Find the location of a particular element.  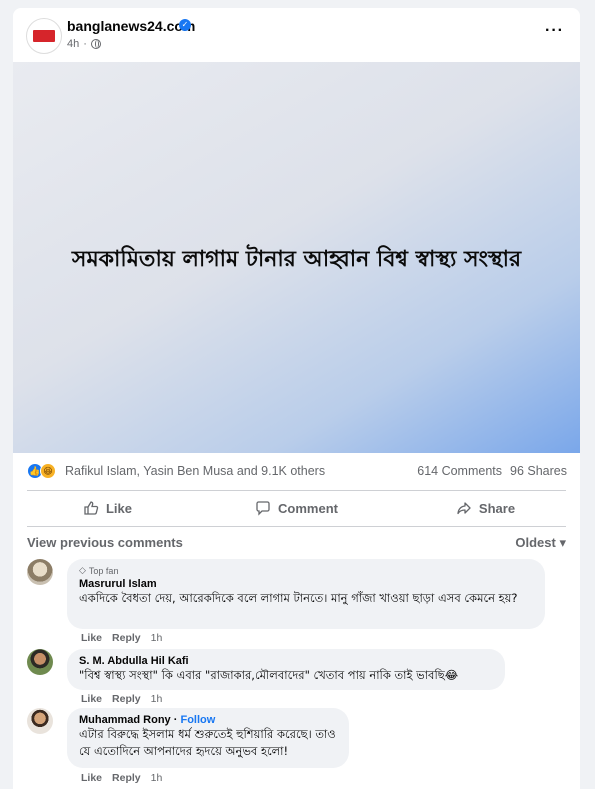

shares-count: 96 Shares is located at coordinates (538, 471).